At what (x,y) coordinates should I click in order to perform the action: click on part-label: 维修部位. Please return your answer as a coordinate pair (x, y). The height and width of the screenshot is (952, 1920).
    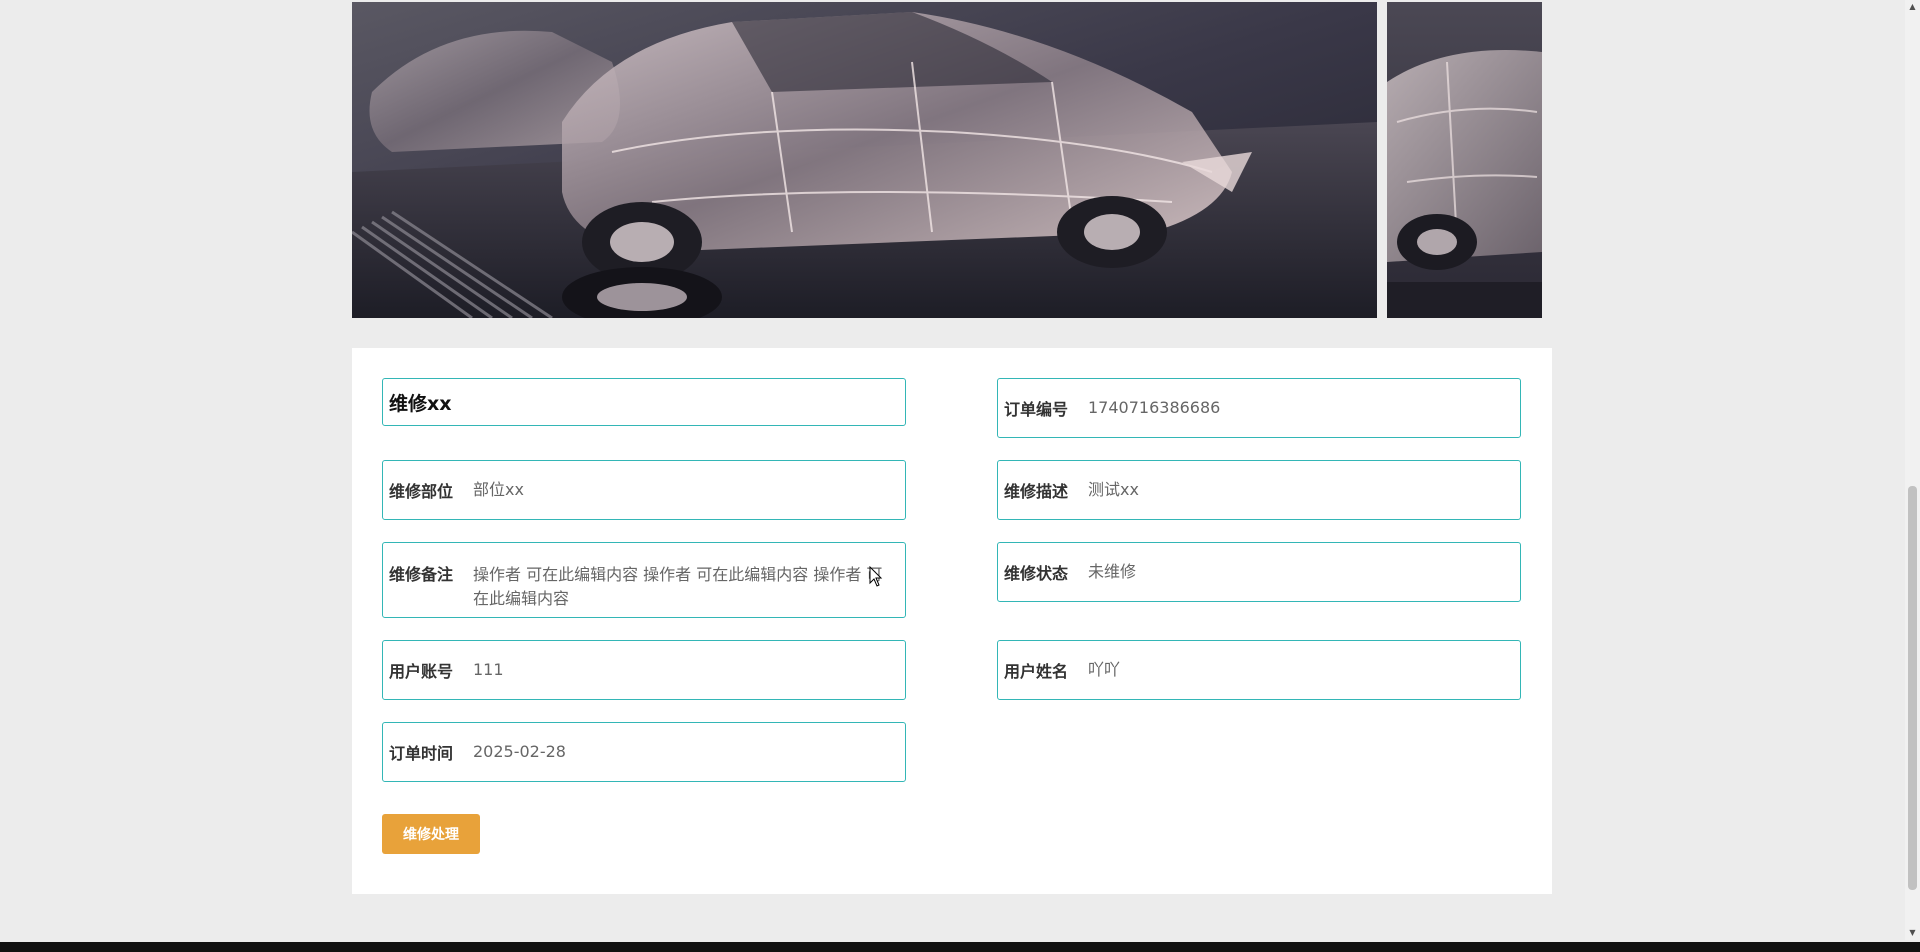
    Looking at the image, I should click on (421, 491).